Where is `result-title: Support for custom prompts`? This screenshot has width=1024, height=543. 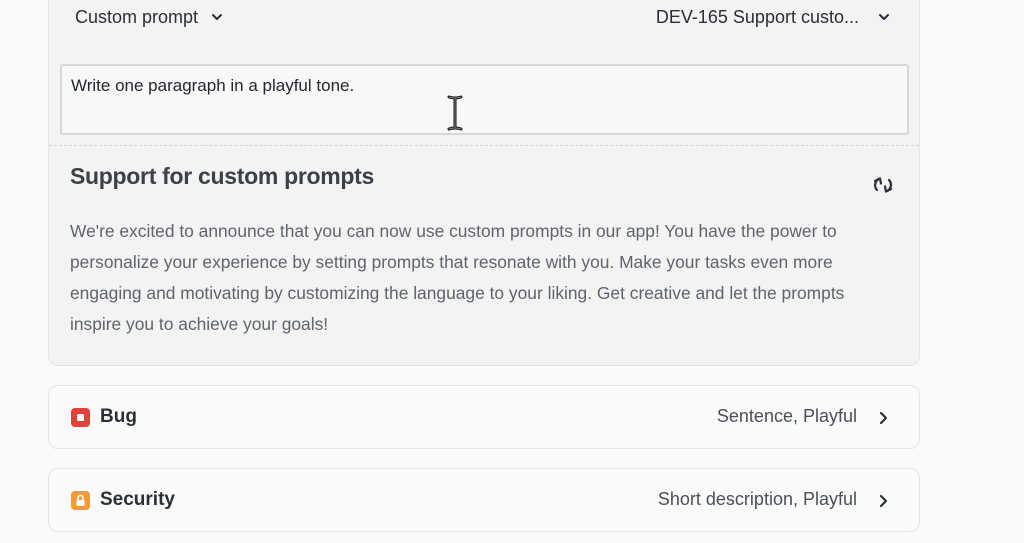 result-title: Support for custom prompts is located at coordinates (222, 176).